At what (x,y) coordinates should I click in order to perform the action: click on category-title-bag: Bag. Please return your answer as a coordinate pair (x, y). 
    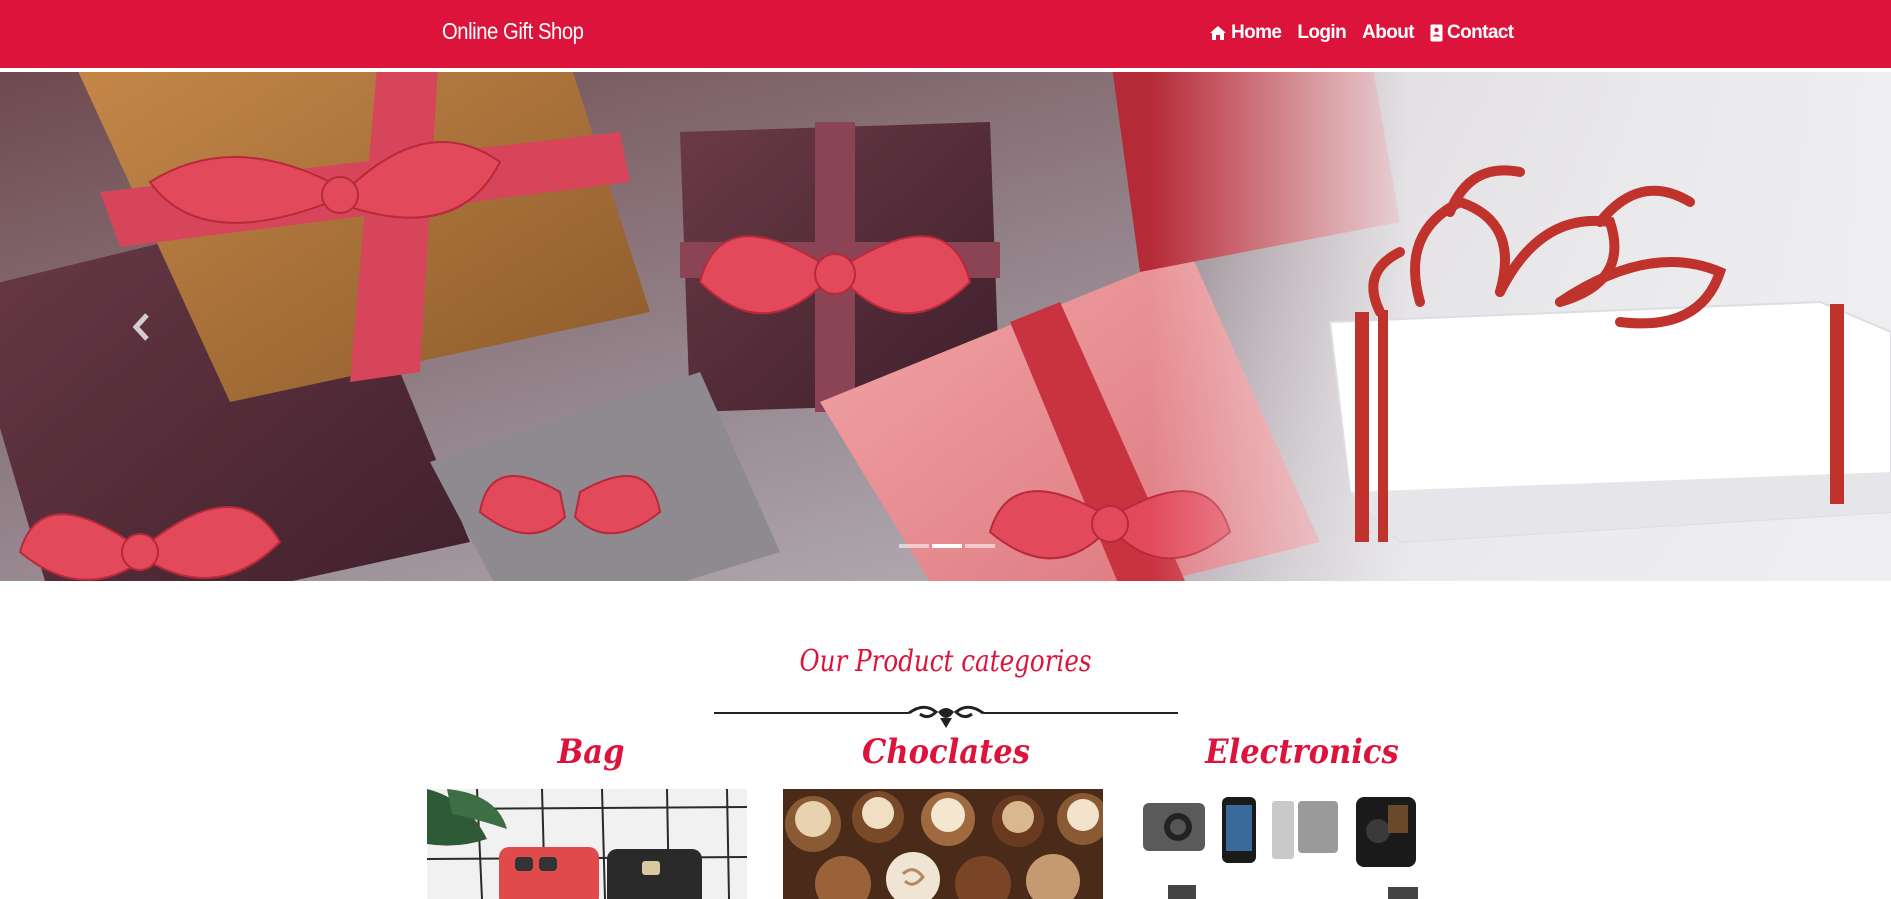
    Looking at the image, I should click on (591, 752).